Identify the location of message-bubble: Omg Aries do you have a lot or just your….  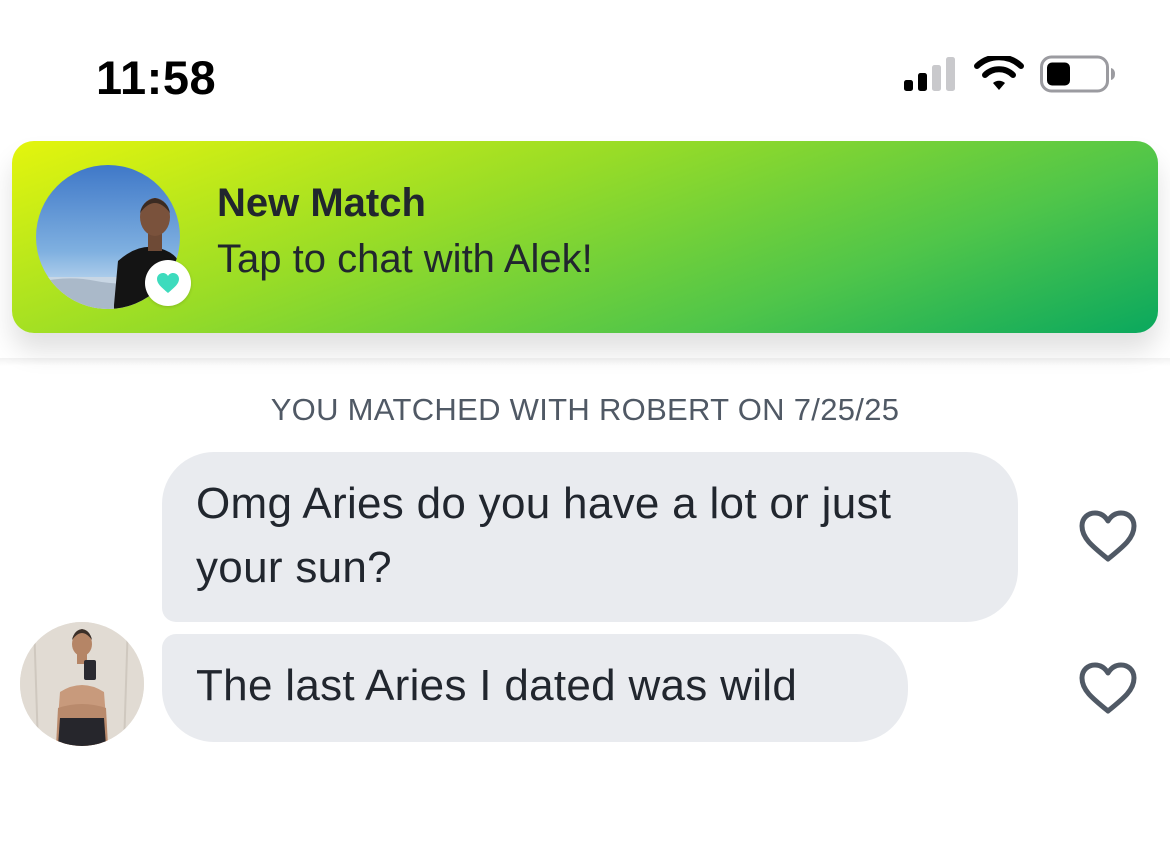
(590, 537).